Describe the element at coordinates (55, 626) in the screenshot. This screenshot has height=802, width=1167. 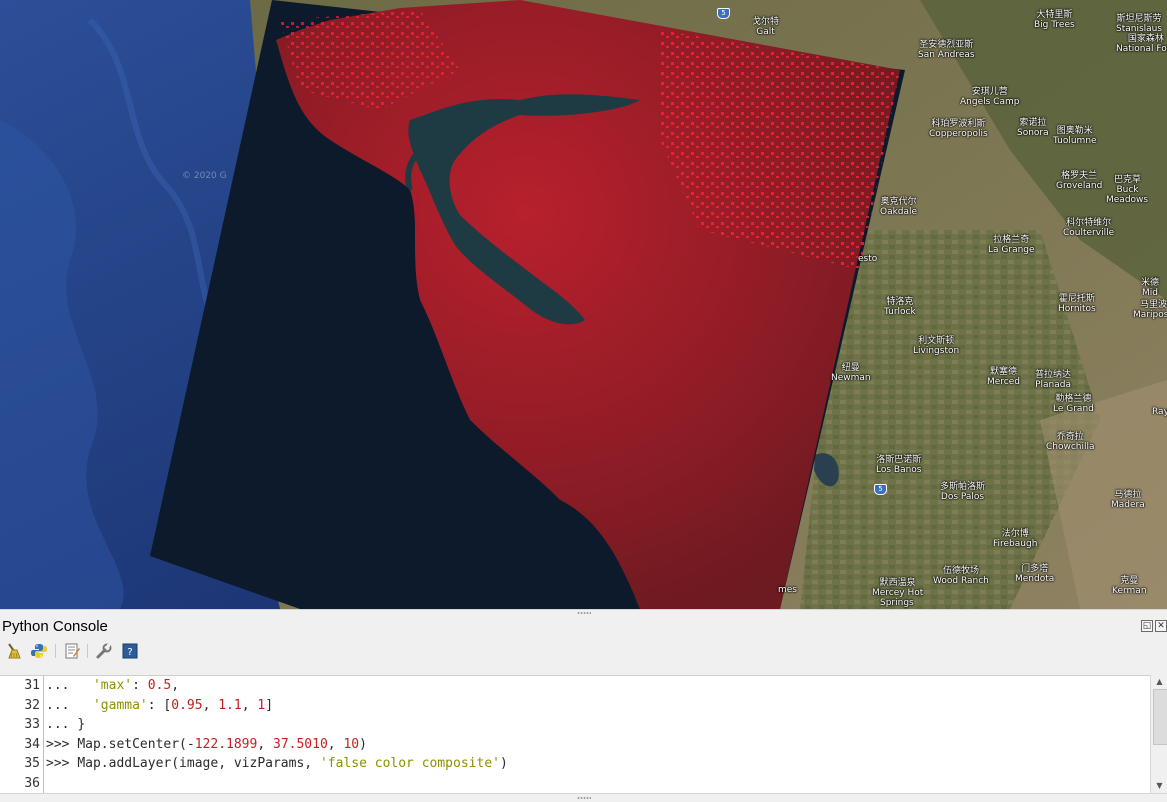
I see `panel-title: Python Console` at that location.